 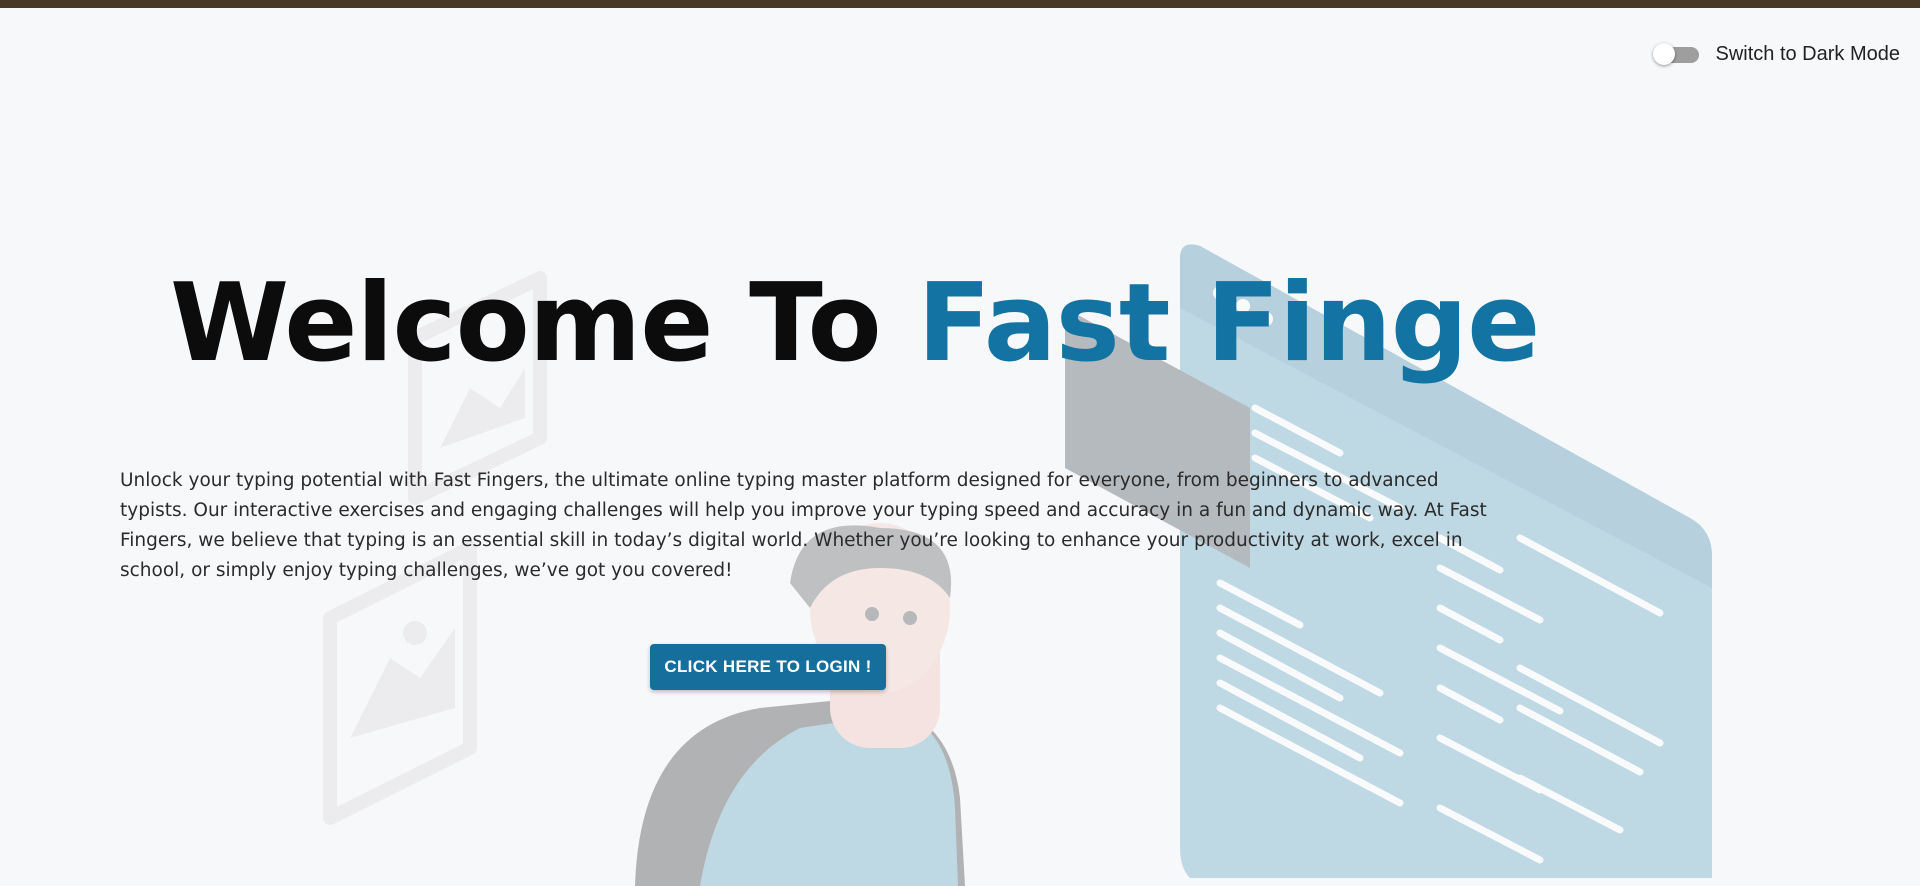 I want to click on dark-mode-toggle: Switch to Dark Mode, so click(x=1776, y=54).